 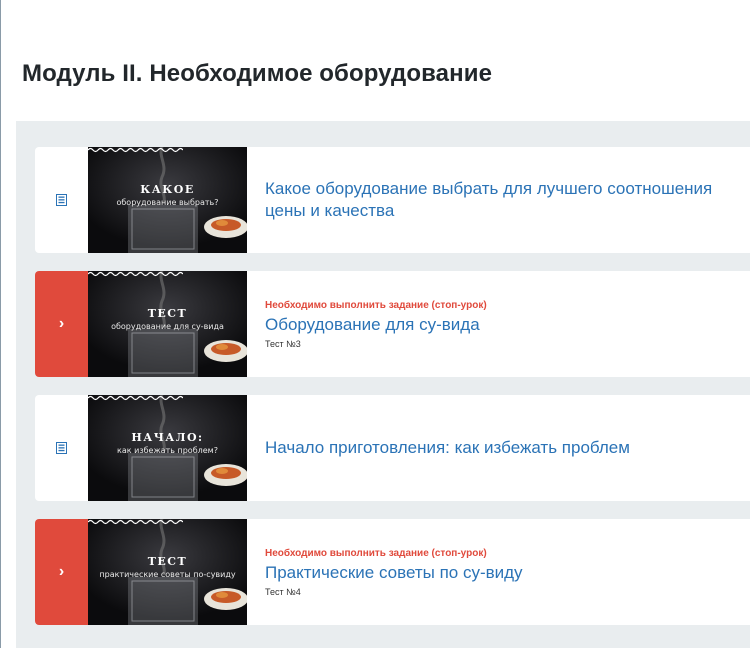 I want to click on lesson-thumbnail: ТЕСТ практические советы по-сувиду, so click(x=167, y=572).